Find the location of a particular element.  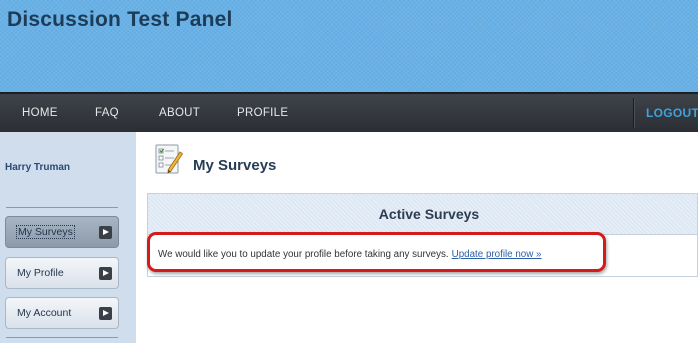

active-surveys-title: Active Surveys is located at coordinates (429, 214).